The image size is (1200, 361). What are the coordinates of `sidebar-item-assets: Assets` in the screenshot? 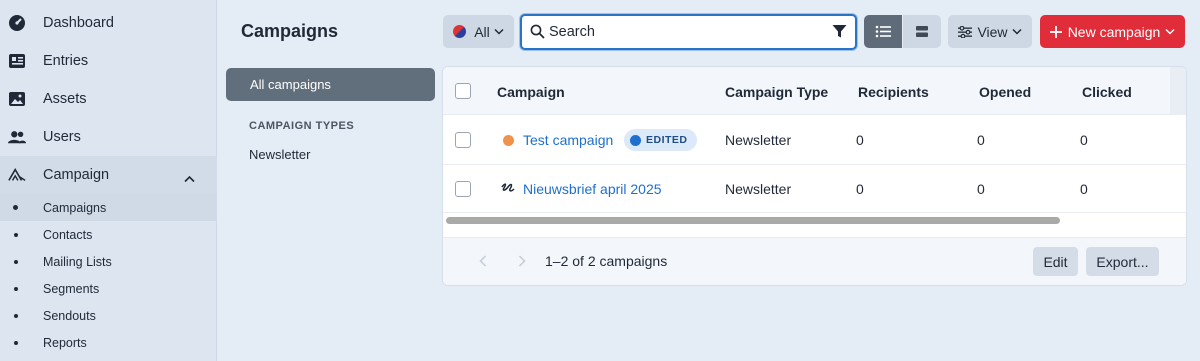 It's located at (108, 99).